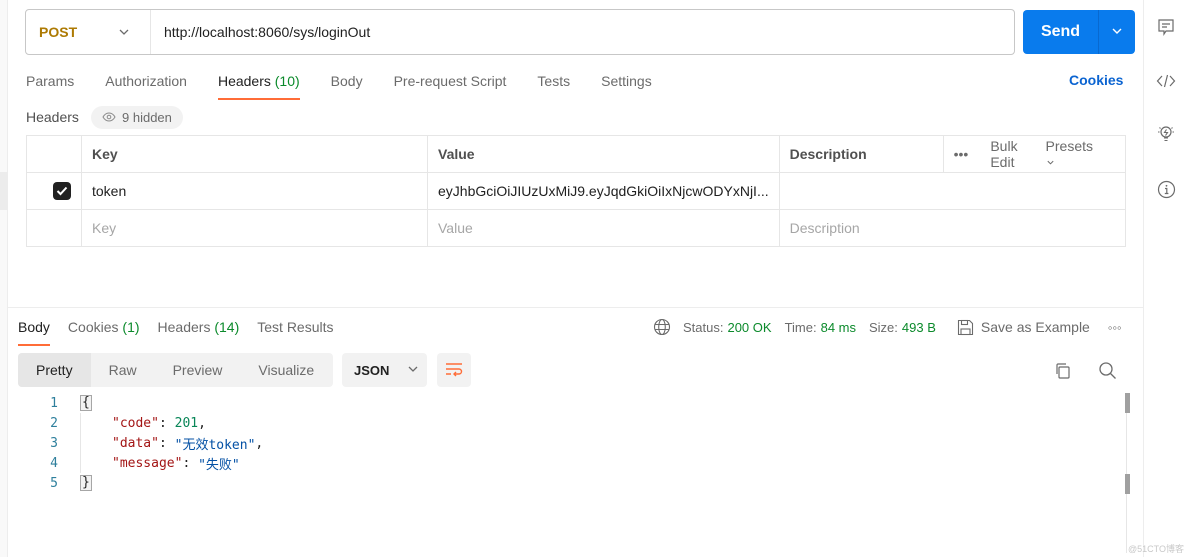 This screenshot has height=557, width=1184. What do you see at coordinates (582, 32) in the screenshot?
I see `url-input` at bounding box center [582, 32].